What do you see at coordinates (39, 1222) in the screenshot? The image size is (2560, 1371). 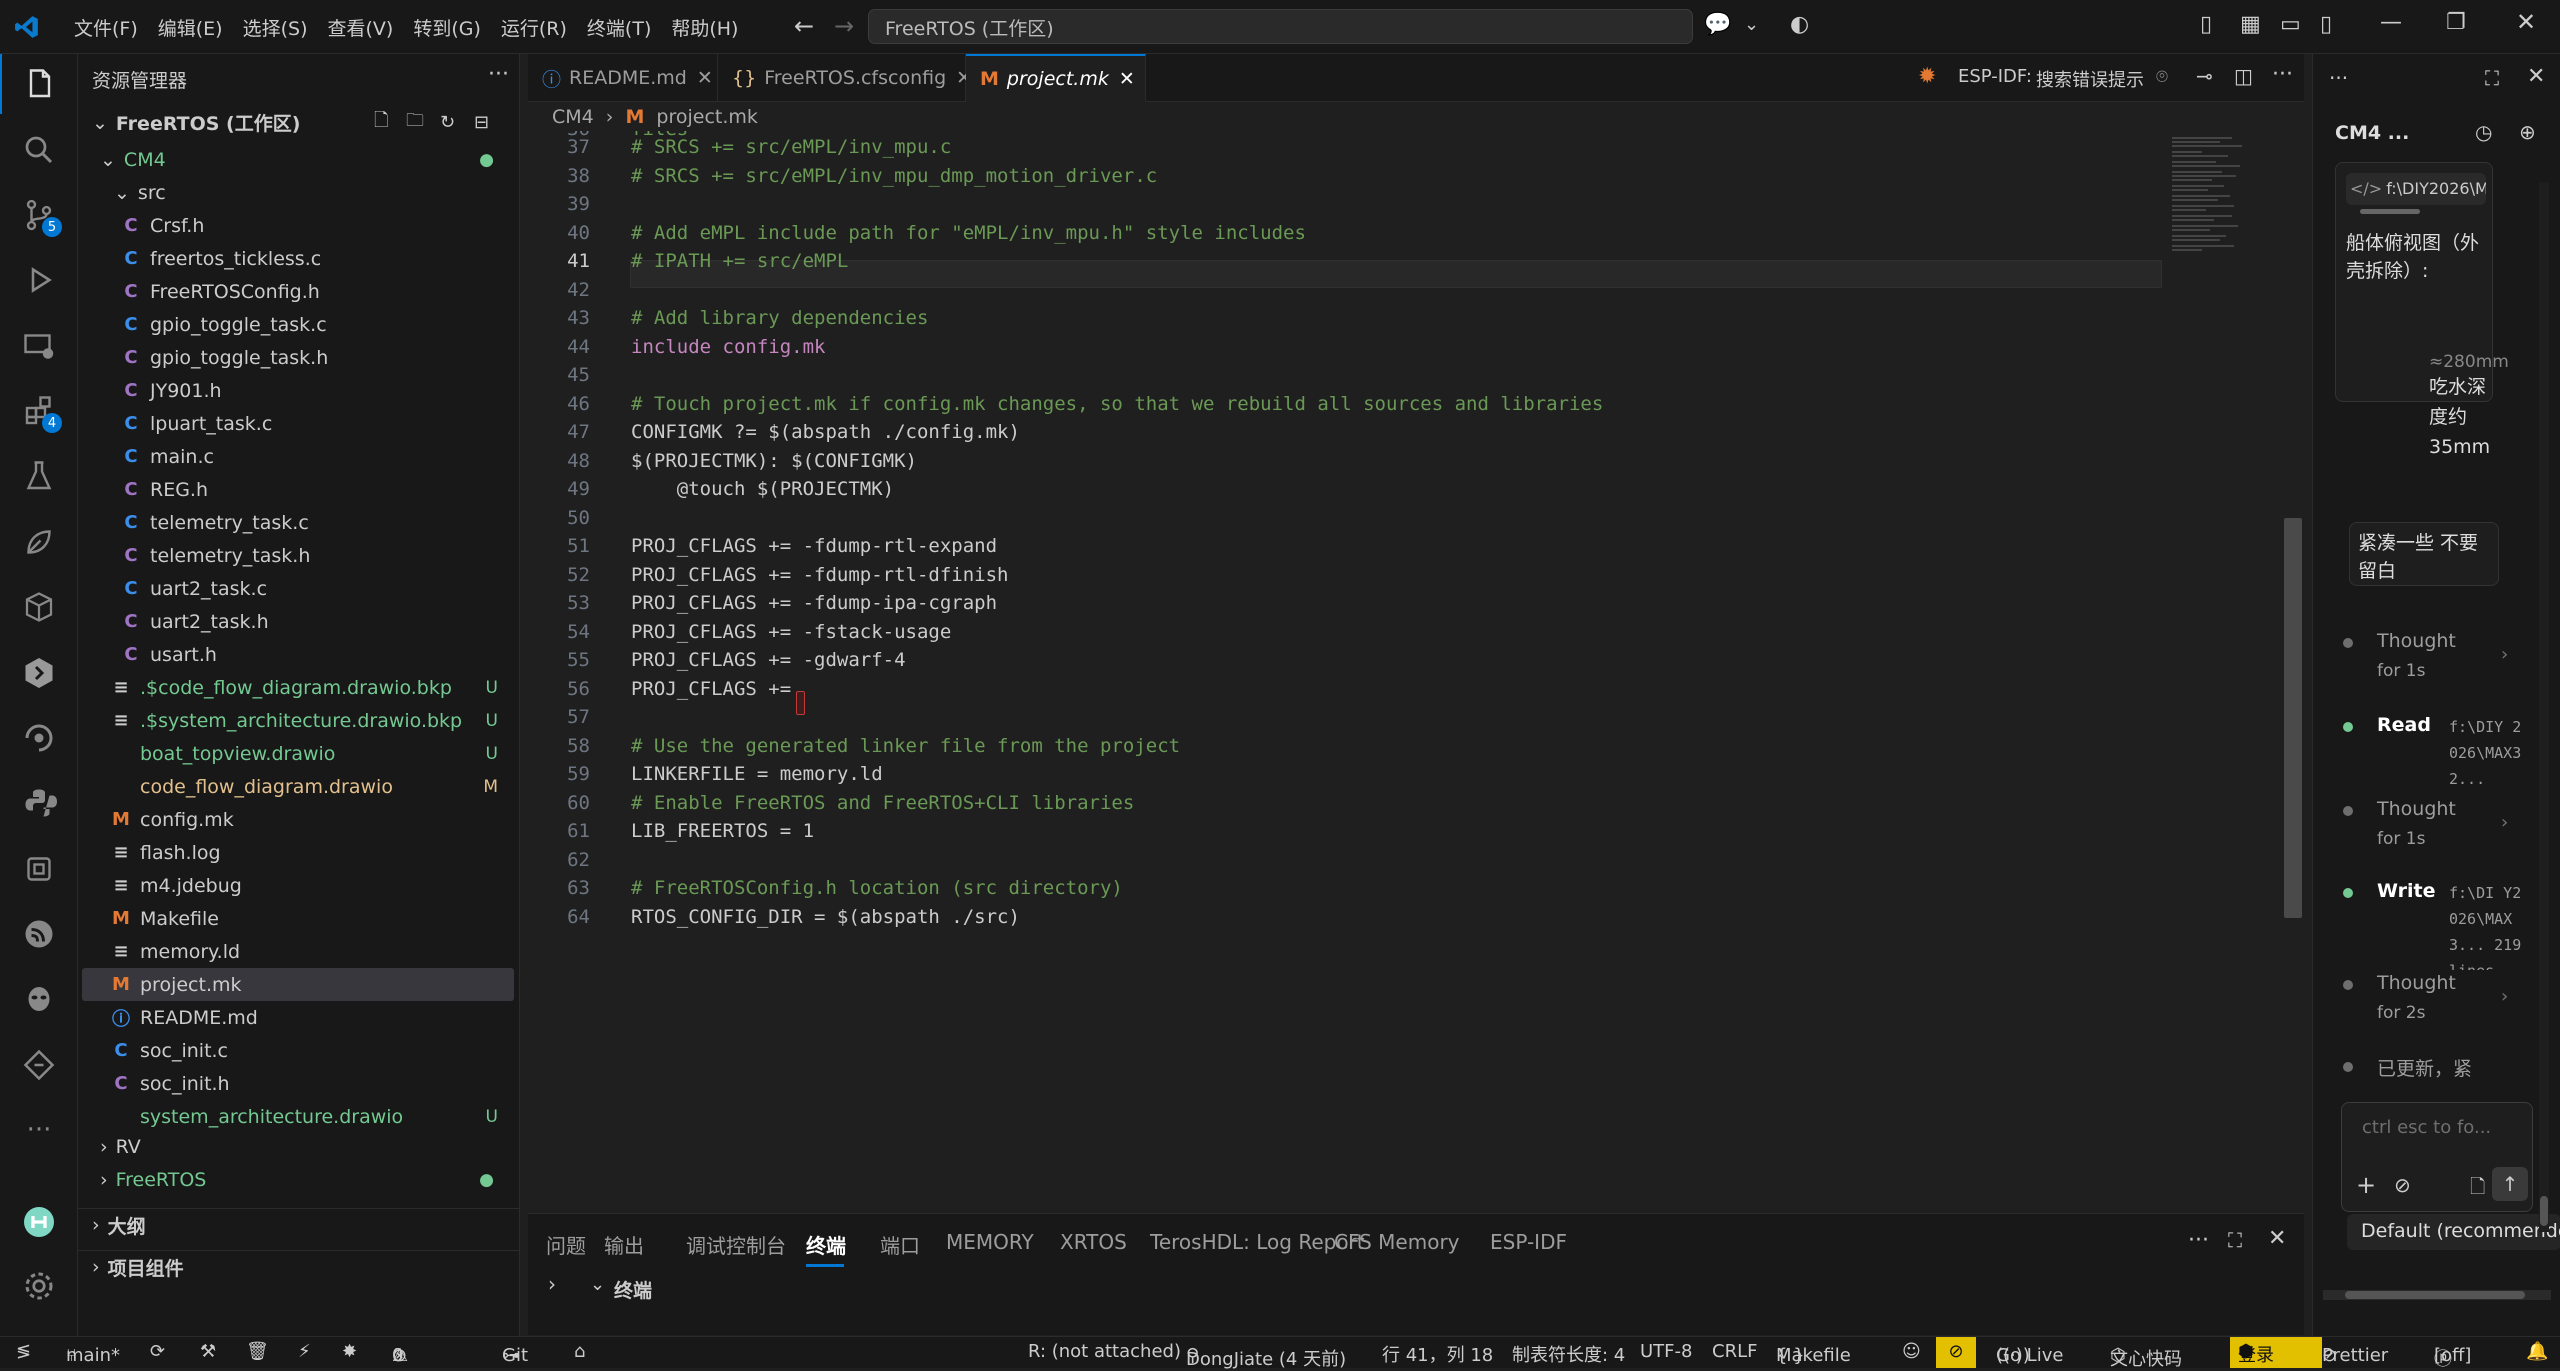 I see `account-avatar-icon` at bounding box center [39, 1222].